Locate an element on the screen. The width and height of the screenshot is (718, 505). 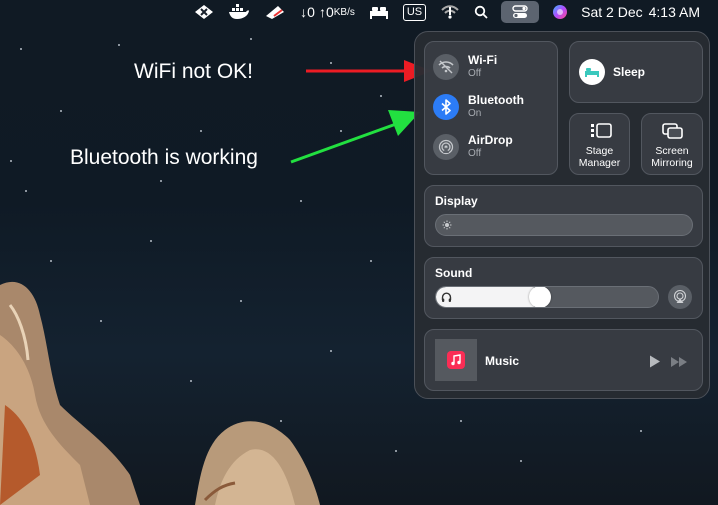
siri-icon is located at coordinates (560, 12).